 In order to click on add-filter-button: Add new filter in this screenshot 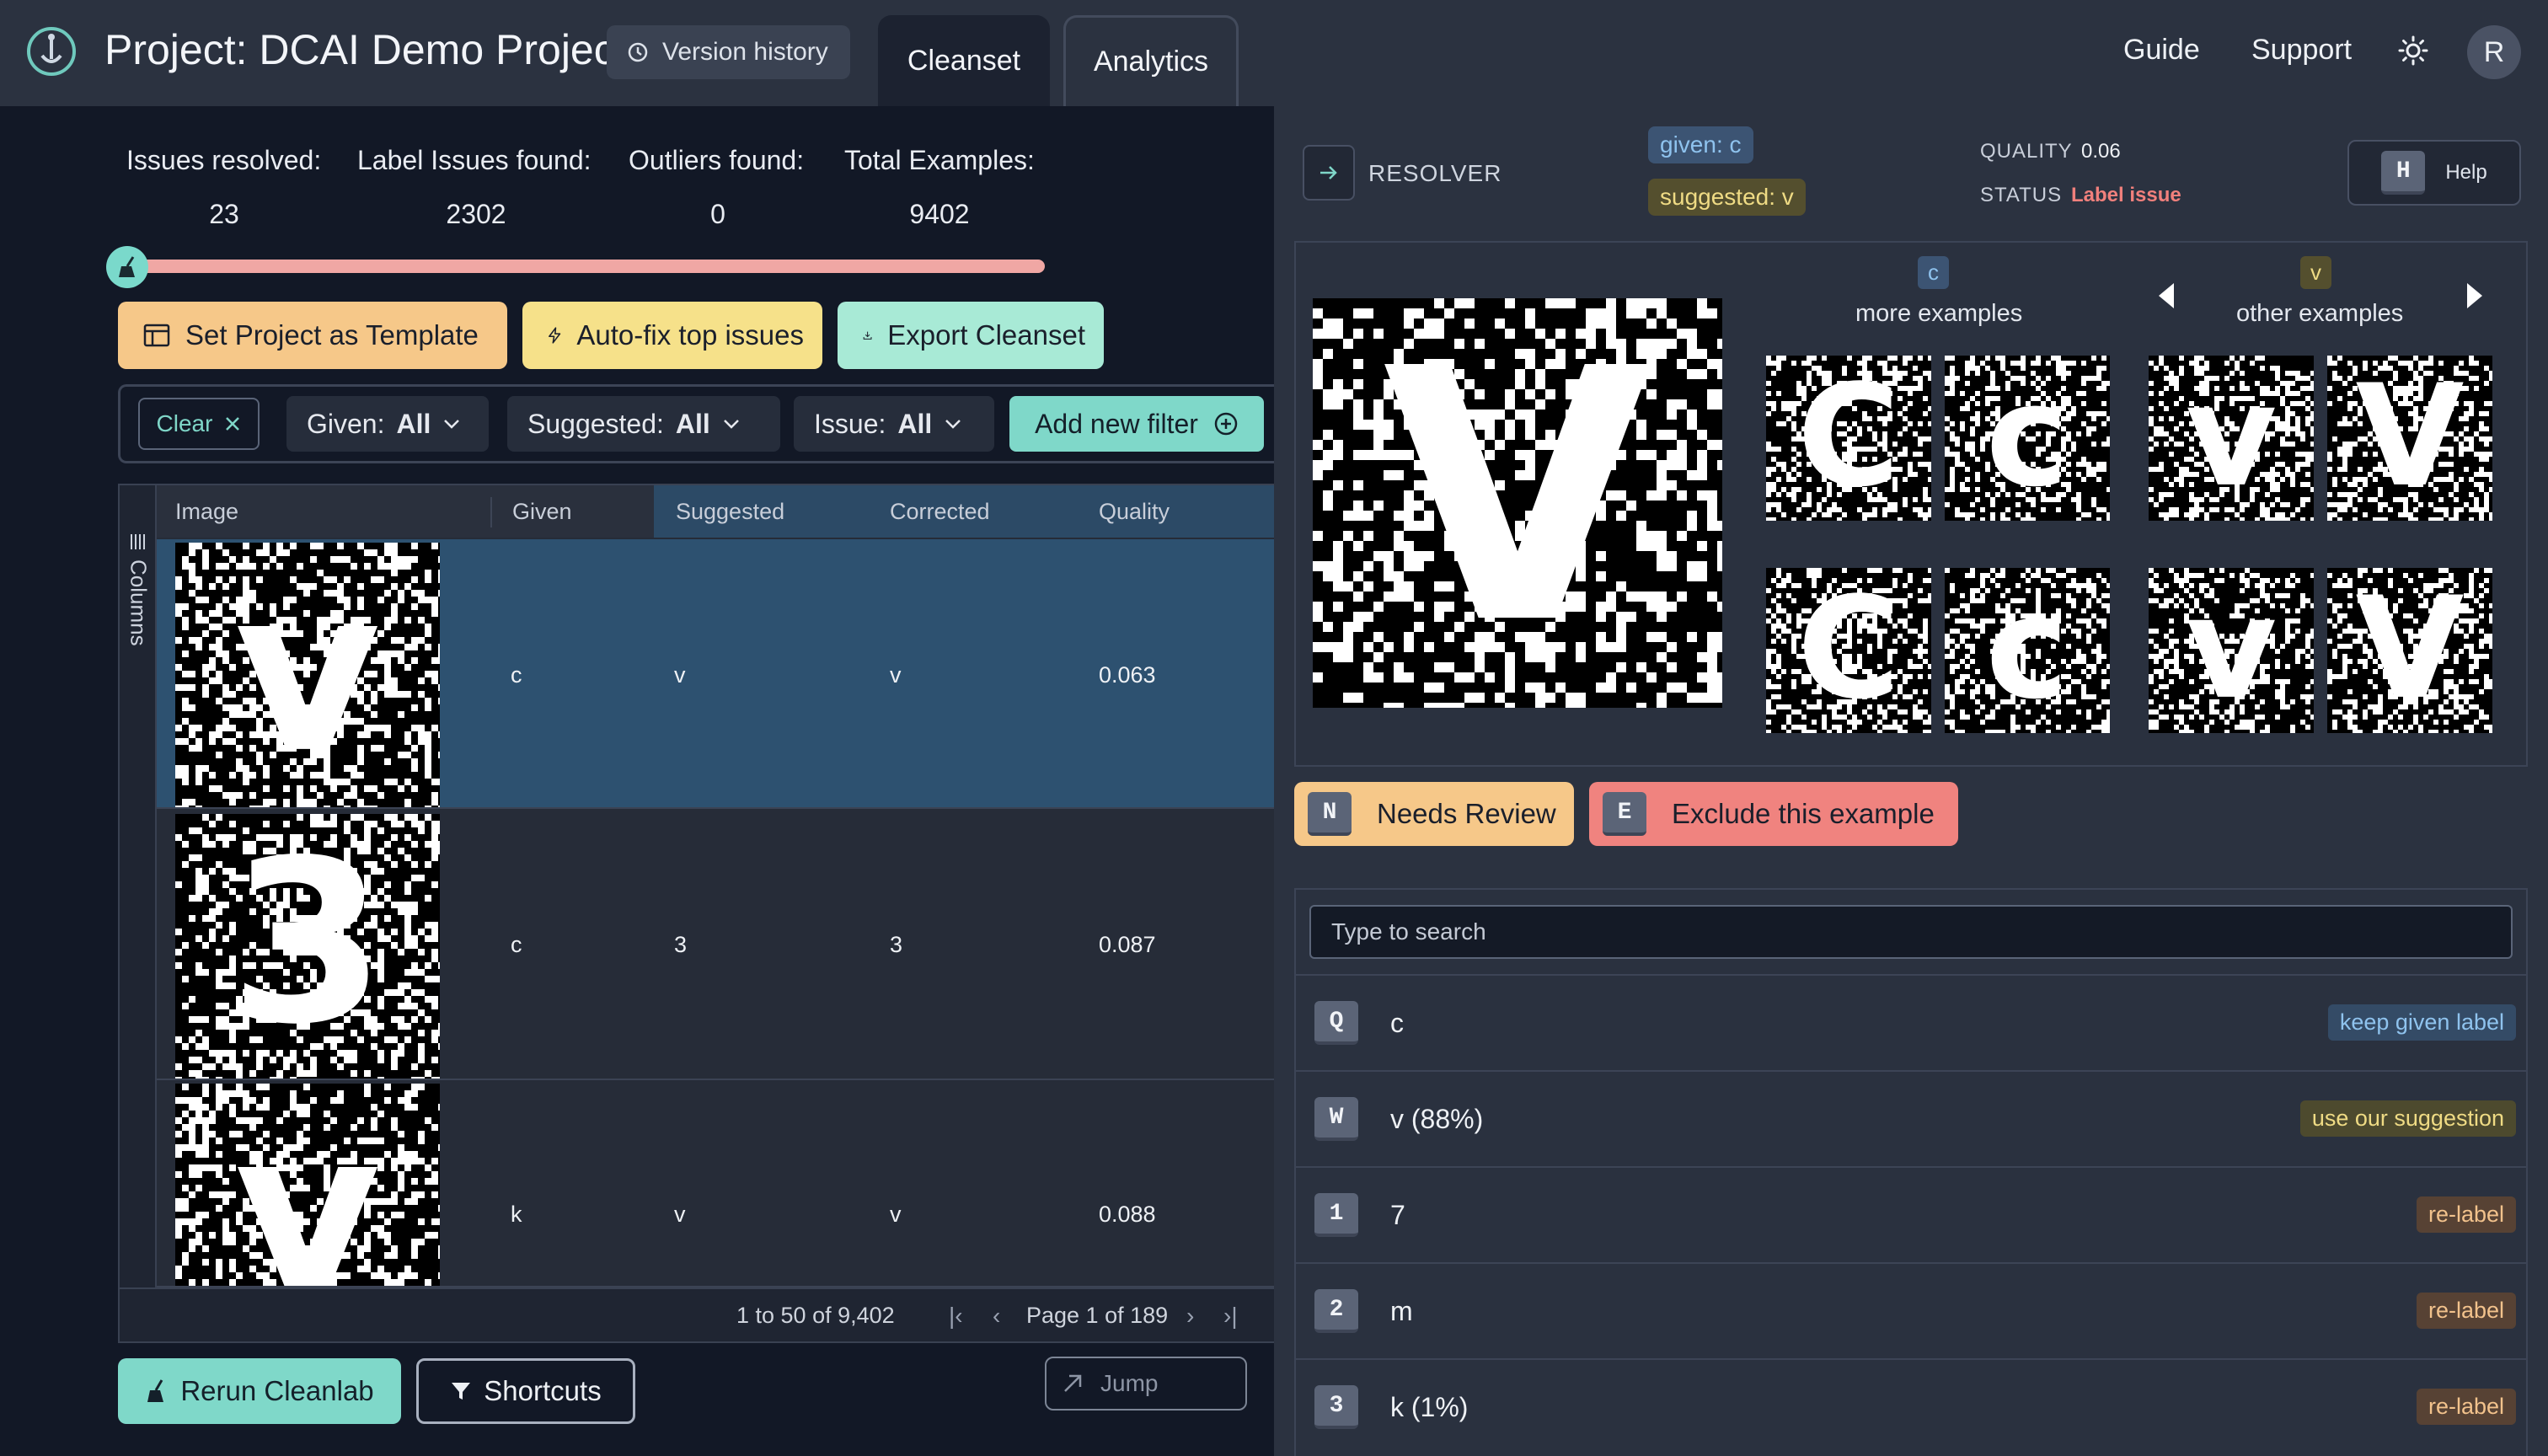, I will do `click(1136, 424)`.